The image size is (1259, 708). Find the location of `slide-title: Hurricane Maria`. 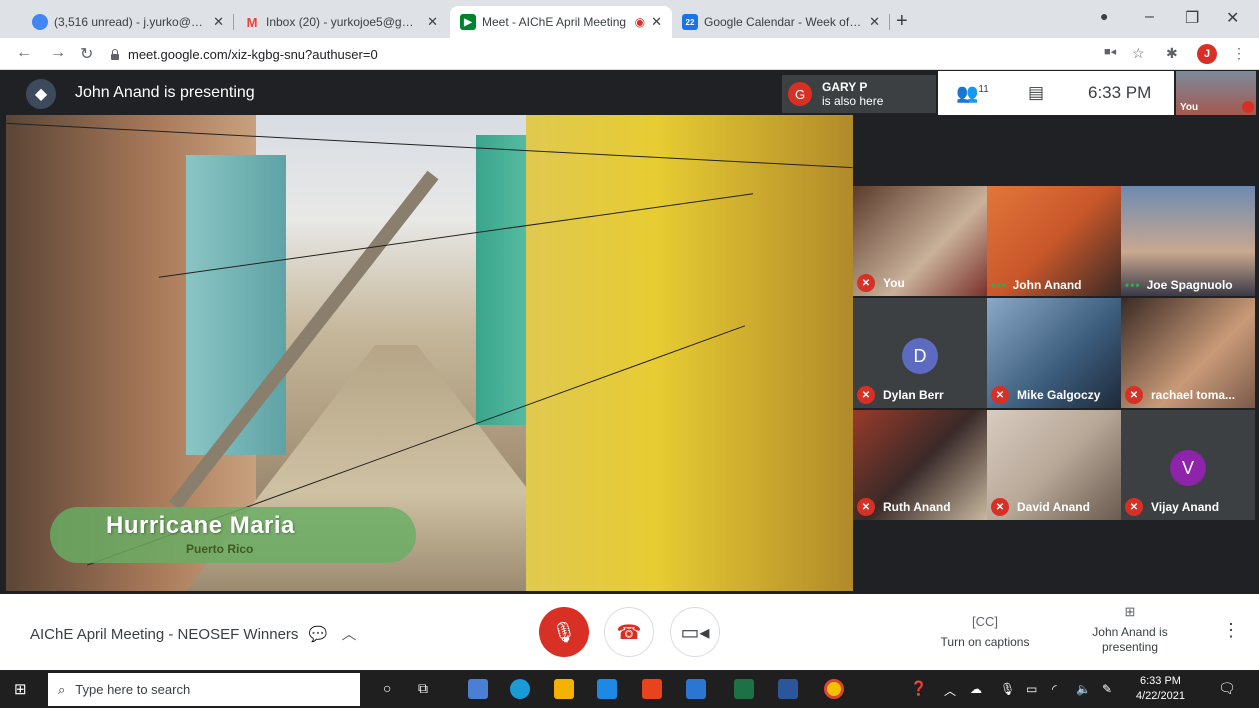

slide-title: Hurricane Maria is located at coordinates (200, 525).